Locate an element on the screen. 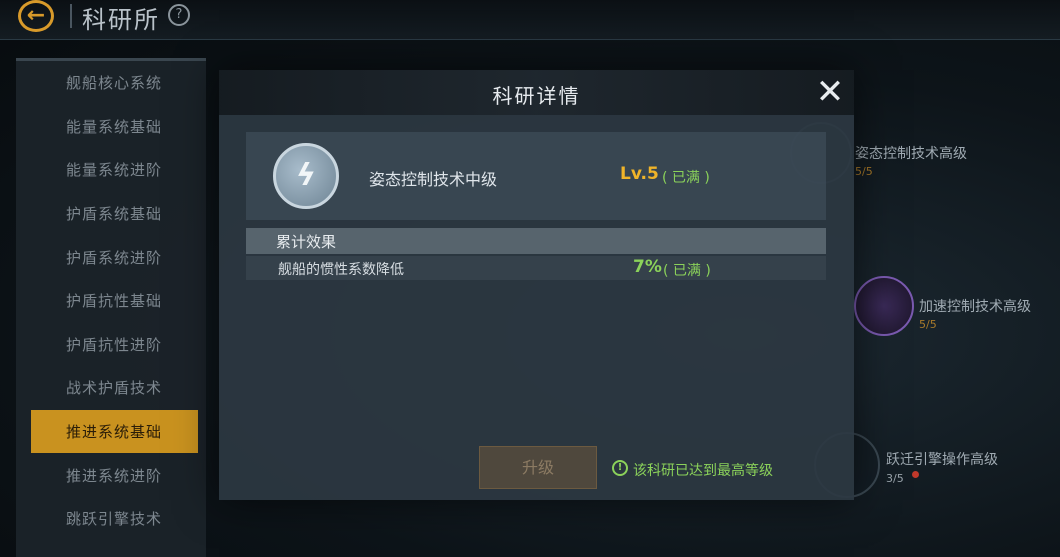 The width and height of the screenshot is (1060, 557). divider is located at coordinates (71, 16).